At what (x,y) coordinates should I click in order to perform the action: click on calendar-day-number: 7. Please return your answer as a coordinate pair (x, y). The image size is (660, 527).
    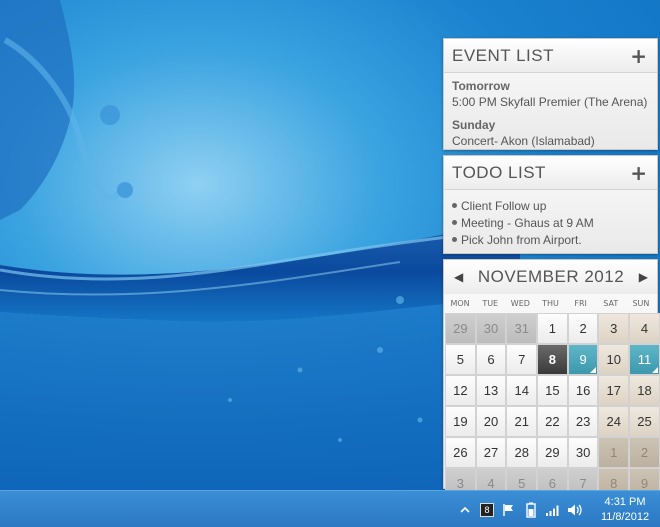
    Looking at the image, I should click on (522, 359).